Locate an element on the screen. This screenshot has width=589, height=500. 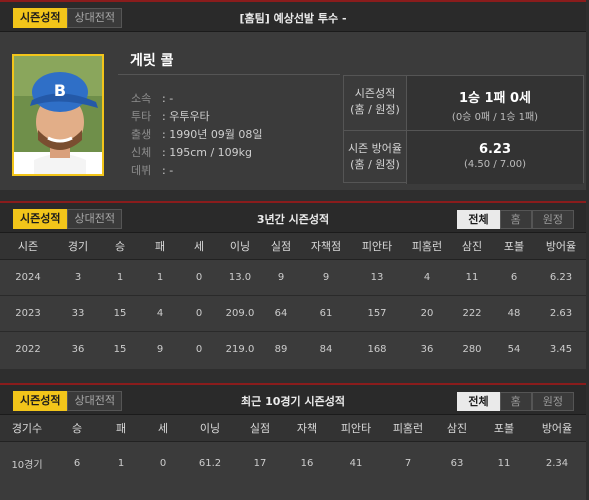
season-record-label: 시즌성적 is located at coordinates (375, 93).